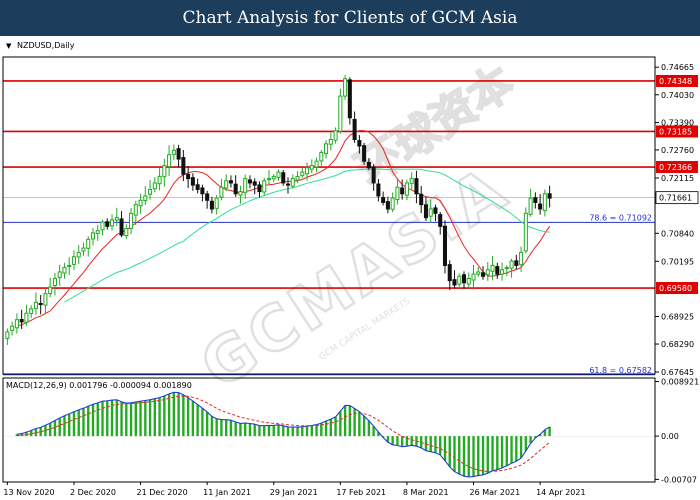  What do you see at coordinates (677, 95) in the screenshot?
I see `y-tick-label: 0.74030` at bounding box center [677, 95].